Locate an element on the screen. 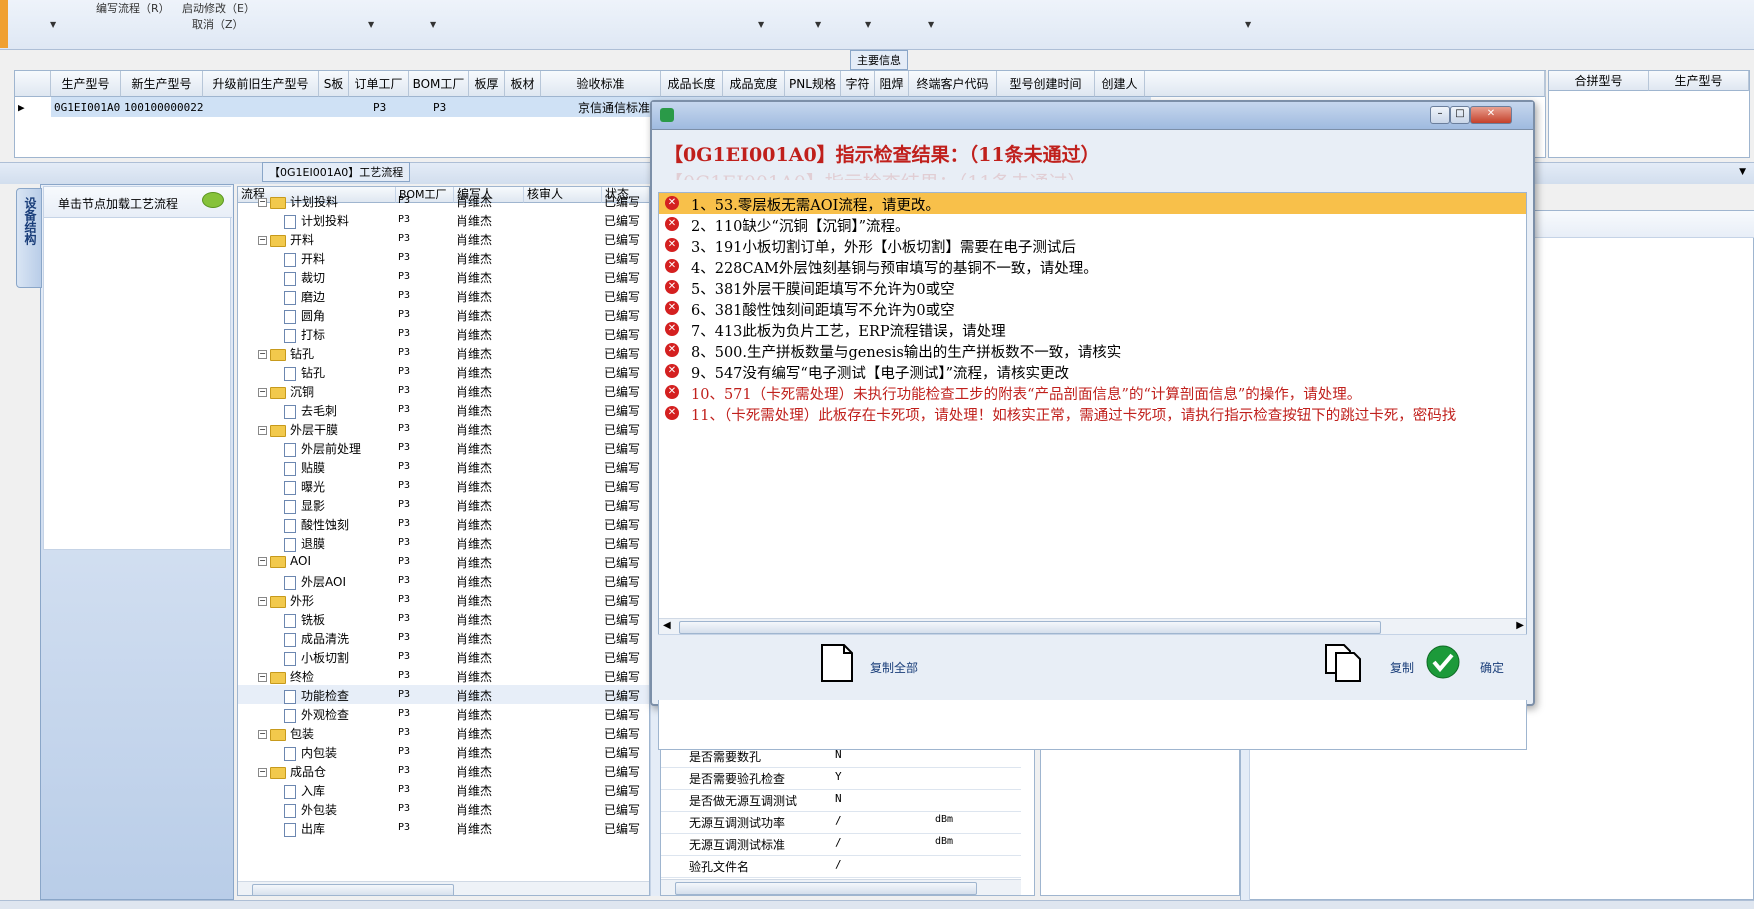  flow-row: 圆角 P3 肖维杰 已编写 is located at coordinates (443, 314).